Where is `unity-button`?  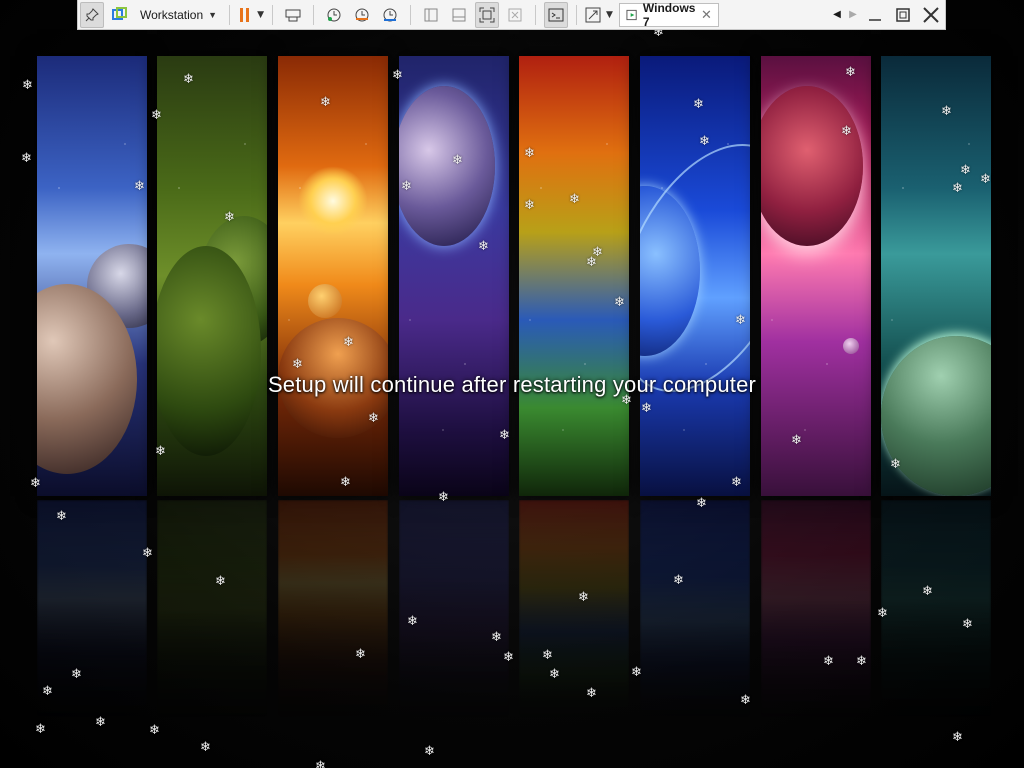 unity-button is located at coordinates (515, 15).